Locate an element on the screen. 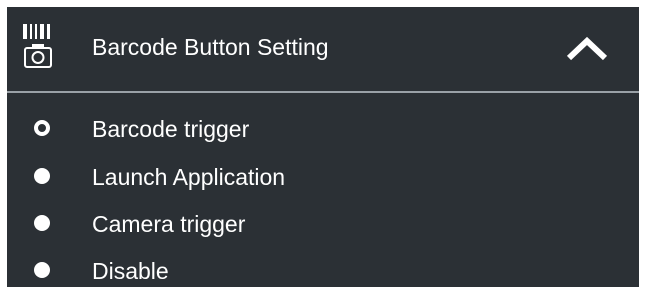 This screenshot has width=646, height=293. chevron-up-icon is located at coordinates (587, 48).